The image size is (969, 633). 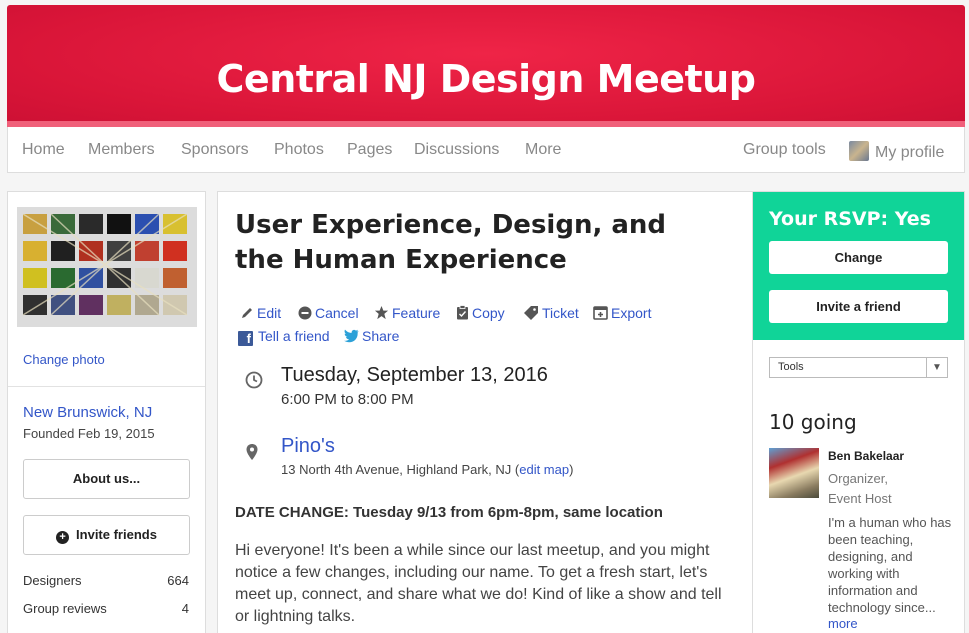 I want to click on rsvp-panel: Your RSVP: Yes Change Invite a friend, so click(x=858, y=266).